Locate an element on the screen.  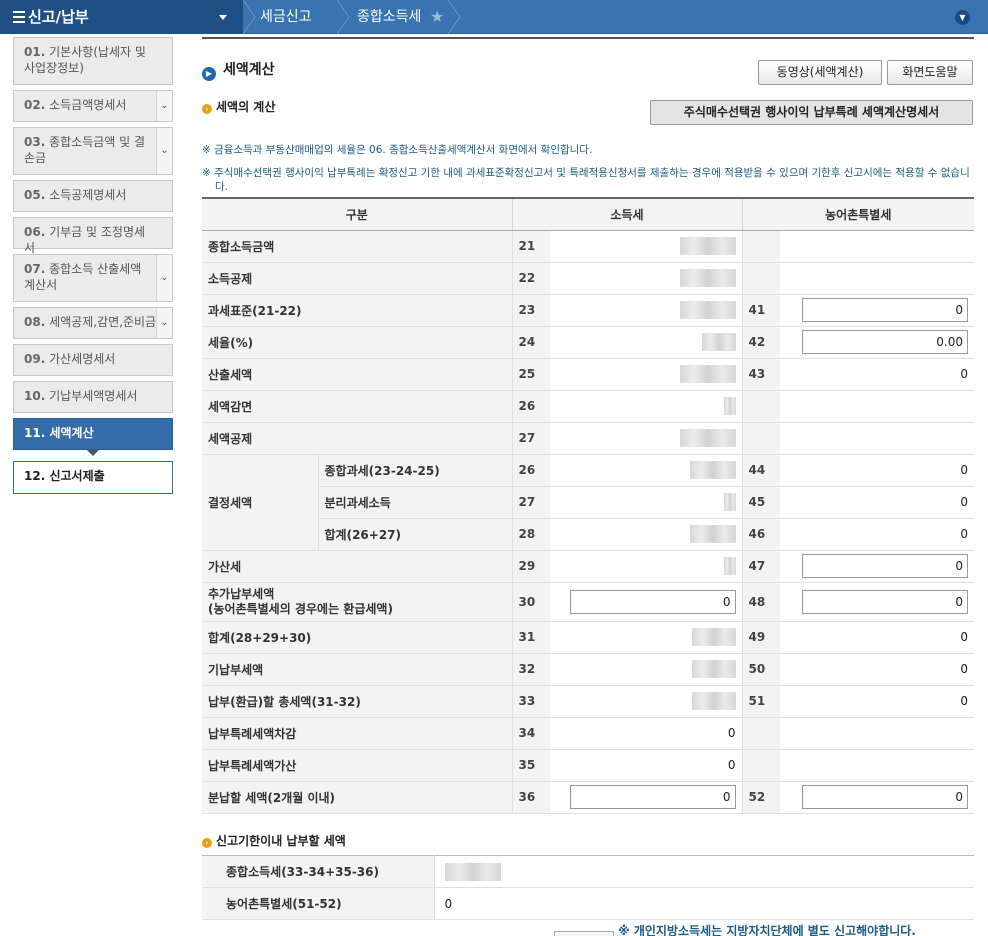
sidebar-item-total-income: 03. 종합소득금액 및 결손금 ⌄ is located at coordinates (93, 151).